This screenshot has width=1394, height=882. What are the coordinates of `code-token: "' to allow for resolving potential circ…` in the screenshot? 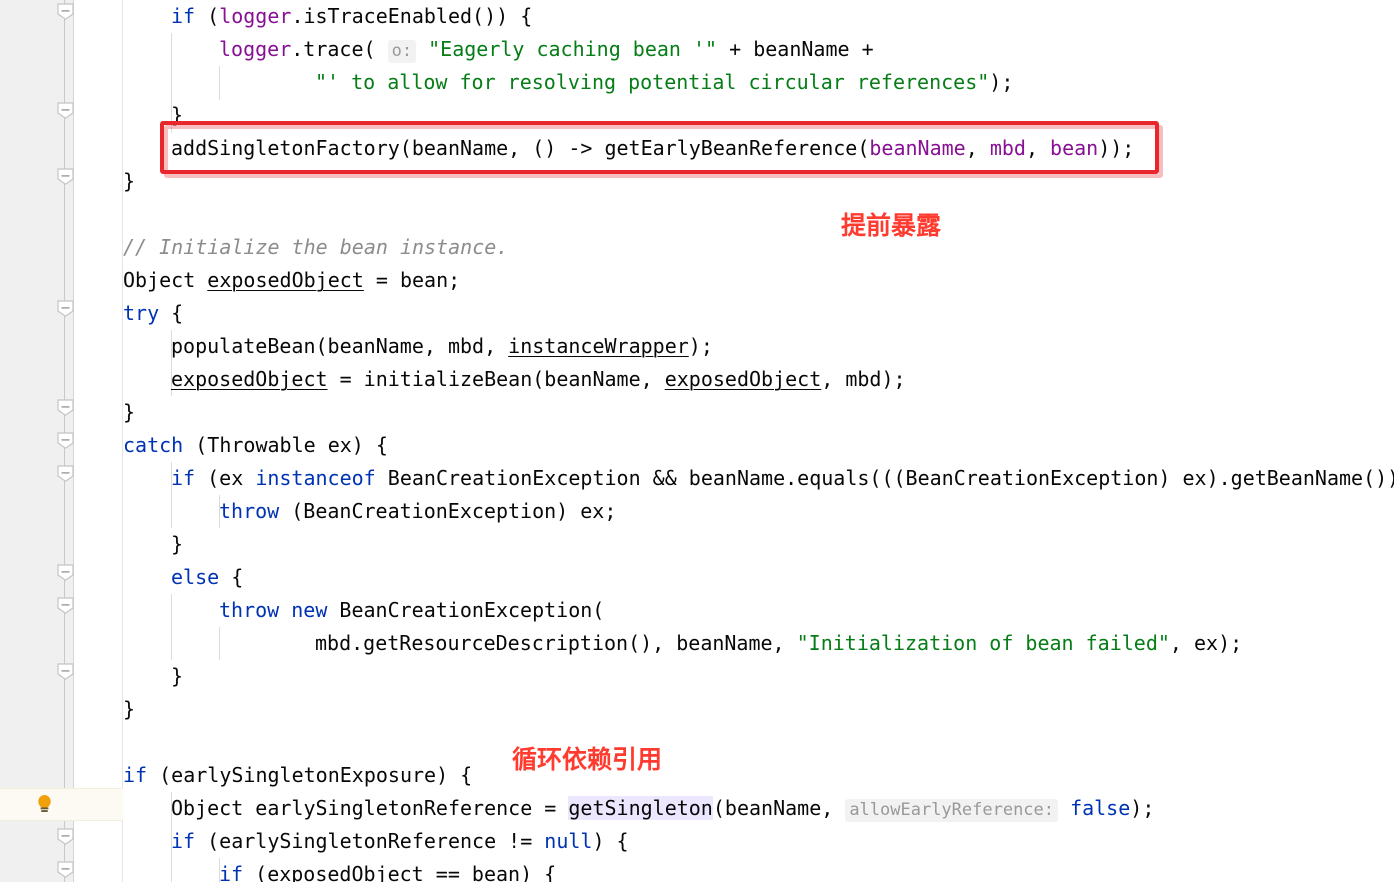 It's located at (652, 82).